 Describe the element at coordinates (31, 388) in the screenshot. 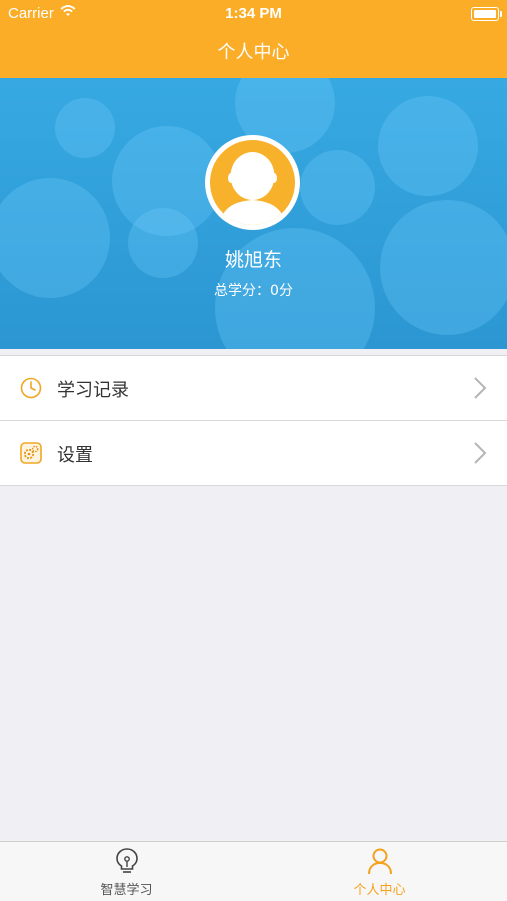

I see `clock-icon` at that location.